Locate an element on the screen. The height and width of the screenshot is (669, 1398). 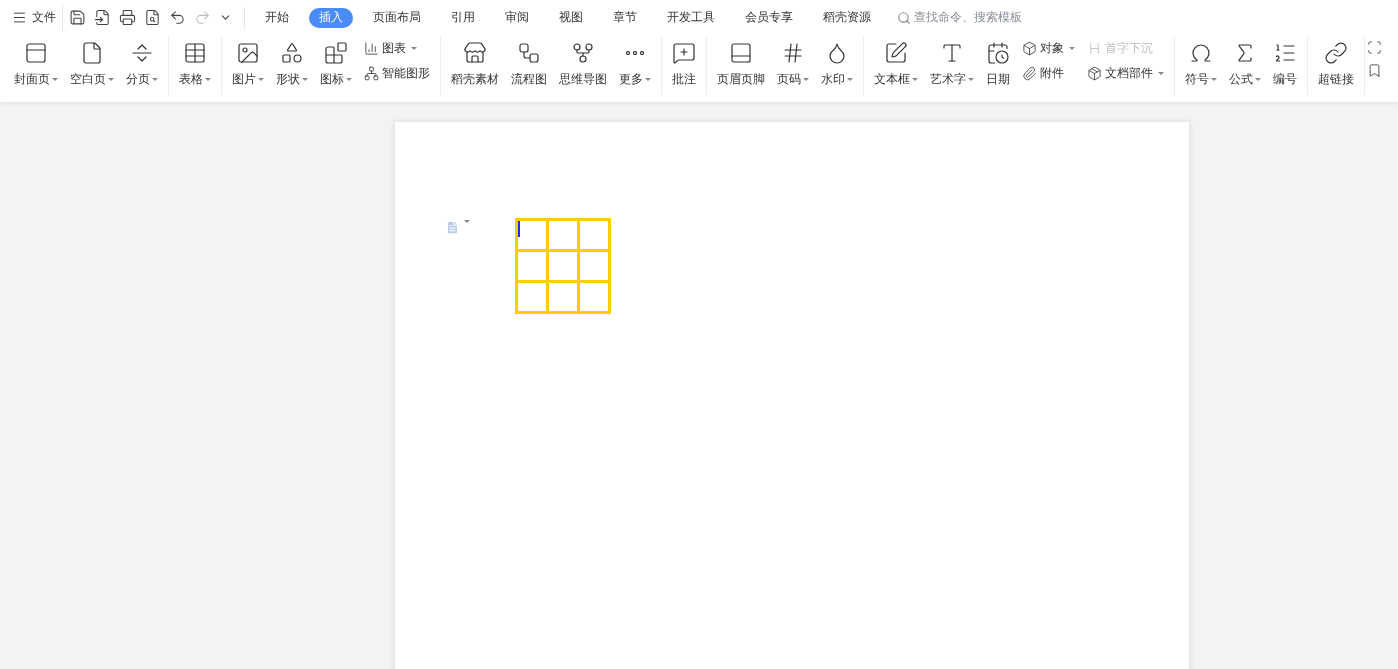
ribbon-button: 更多 is located at coordinates (635, 64).